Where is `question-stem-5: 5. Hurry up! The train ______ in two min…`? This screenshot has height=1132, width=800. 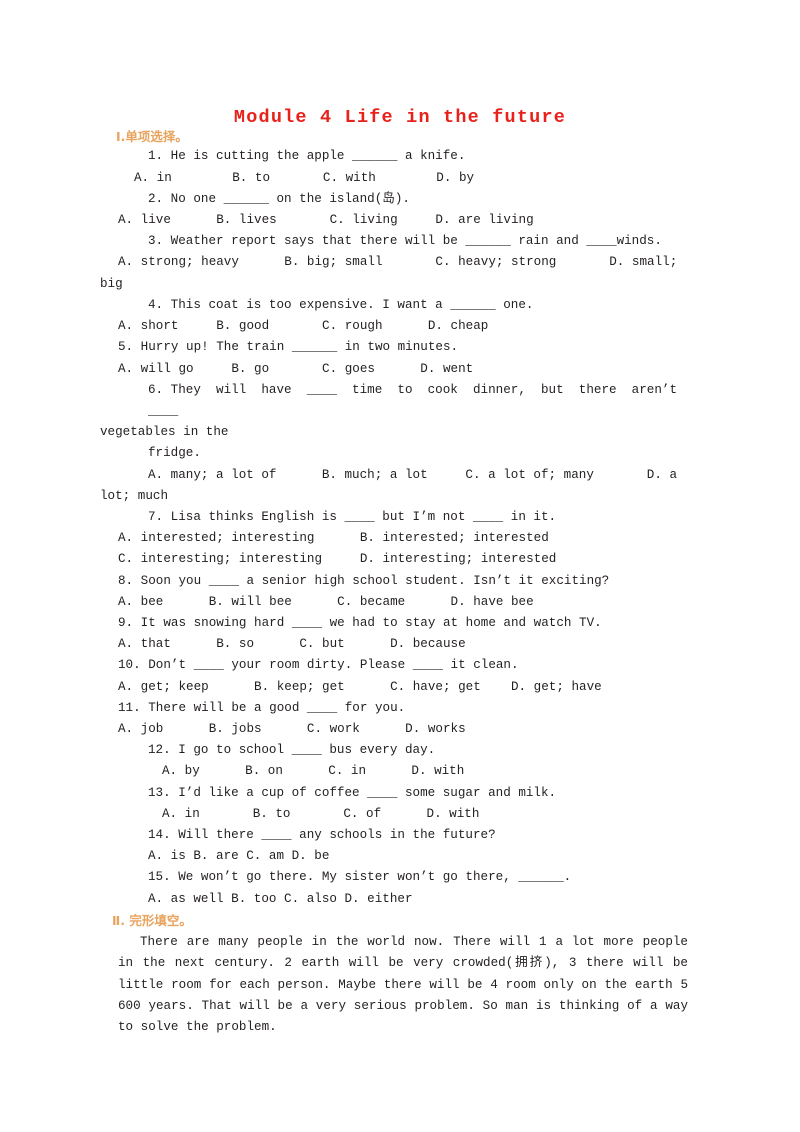
question-stem-5: 5. Hurry up! The train ______ in two min… is located at coordinates (288, 347).